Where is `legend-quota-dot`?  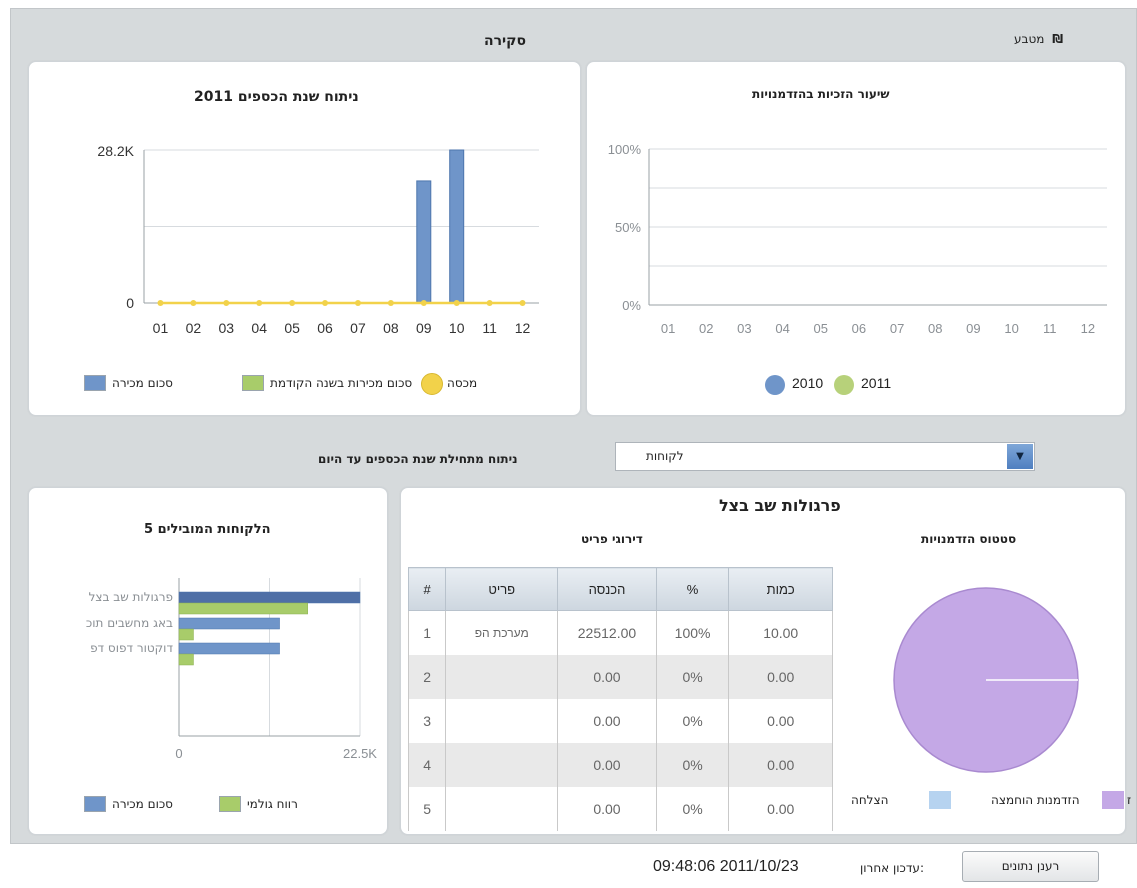
legend-quota-dot is located at coordinates (432, 384).